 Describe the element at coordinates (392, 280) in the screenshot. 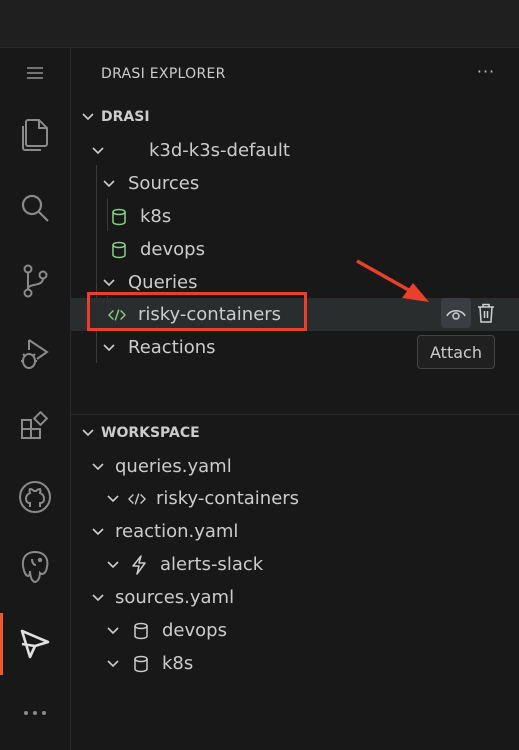

I see `red-arrow-annotation` at that location.